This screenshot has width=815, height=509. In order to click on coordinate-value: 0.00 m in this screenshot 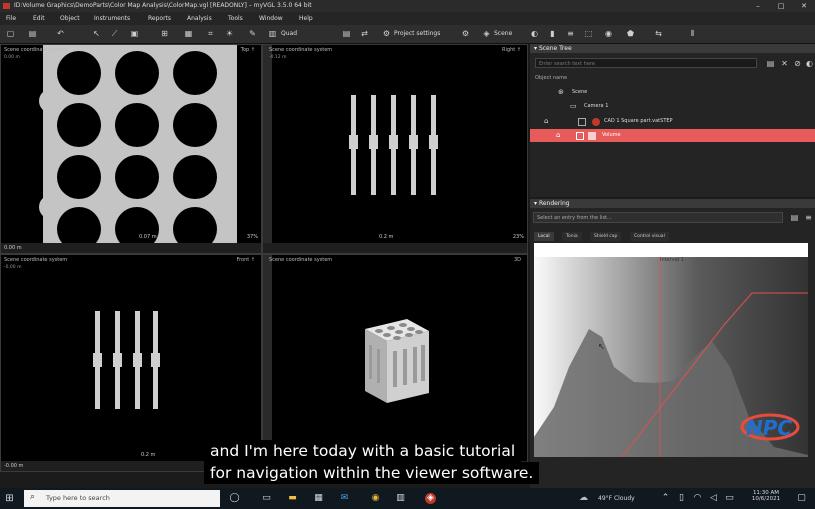, I will do `click(12, 57)`.